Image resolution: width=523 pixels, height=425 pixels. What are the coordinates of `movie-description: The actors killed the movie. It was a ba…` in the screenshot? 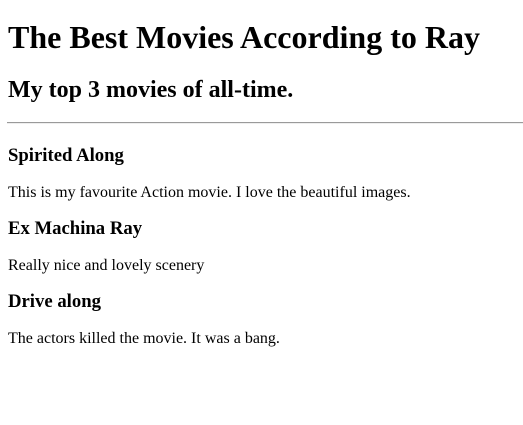 It's located at (144, 338).